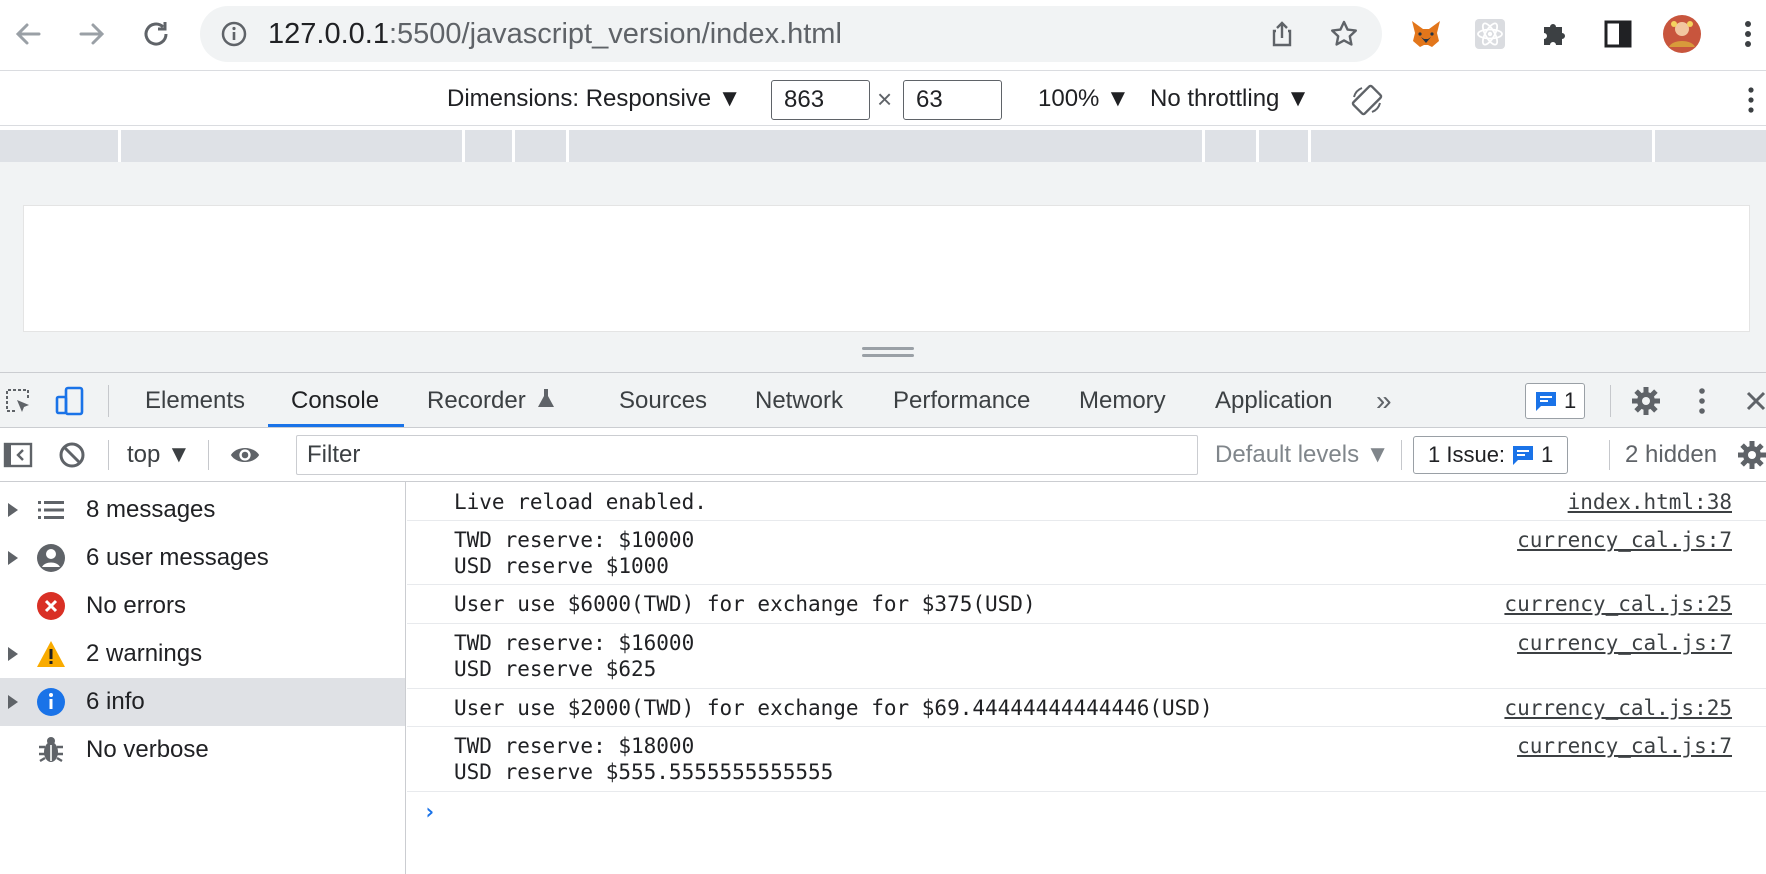 This screenshot has width=1766, height=874. Describe the element at coordinates (28, 34) in the screenshot. I see `back-button` at that location.